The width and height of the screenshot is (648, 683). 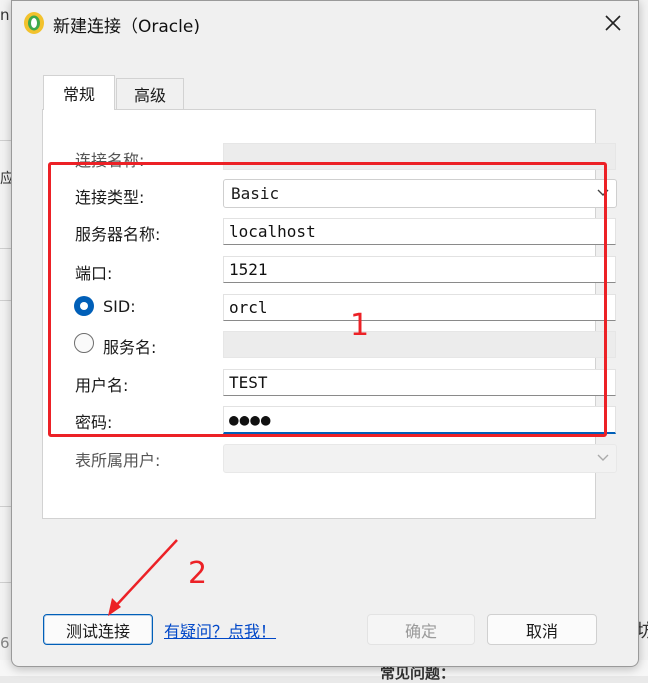 I want to click on tab-advanced: 高级, so click(x=150, y=93).